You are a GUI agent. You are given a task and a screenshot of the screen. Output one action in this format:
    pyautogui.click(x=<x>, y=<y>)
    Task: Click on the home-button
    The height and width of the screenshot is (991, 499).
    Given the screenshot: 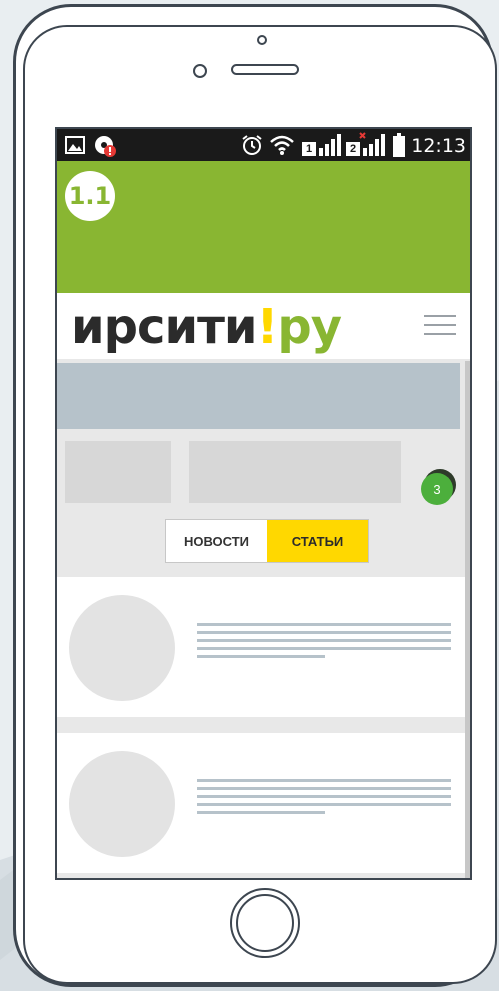 What is the action you would take?
    pyautogui.click(x=265, y=923)
    